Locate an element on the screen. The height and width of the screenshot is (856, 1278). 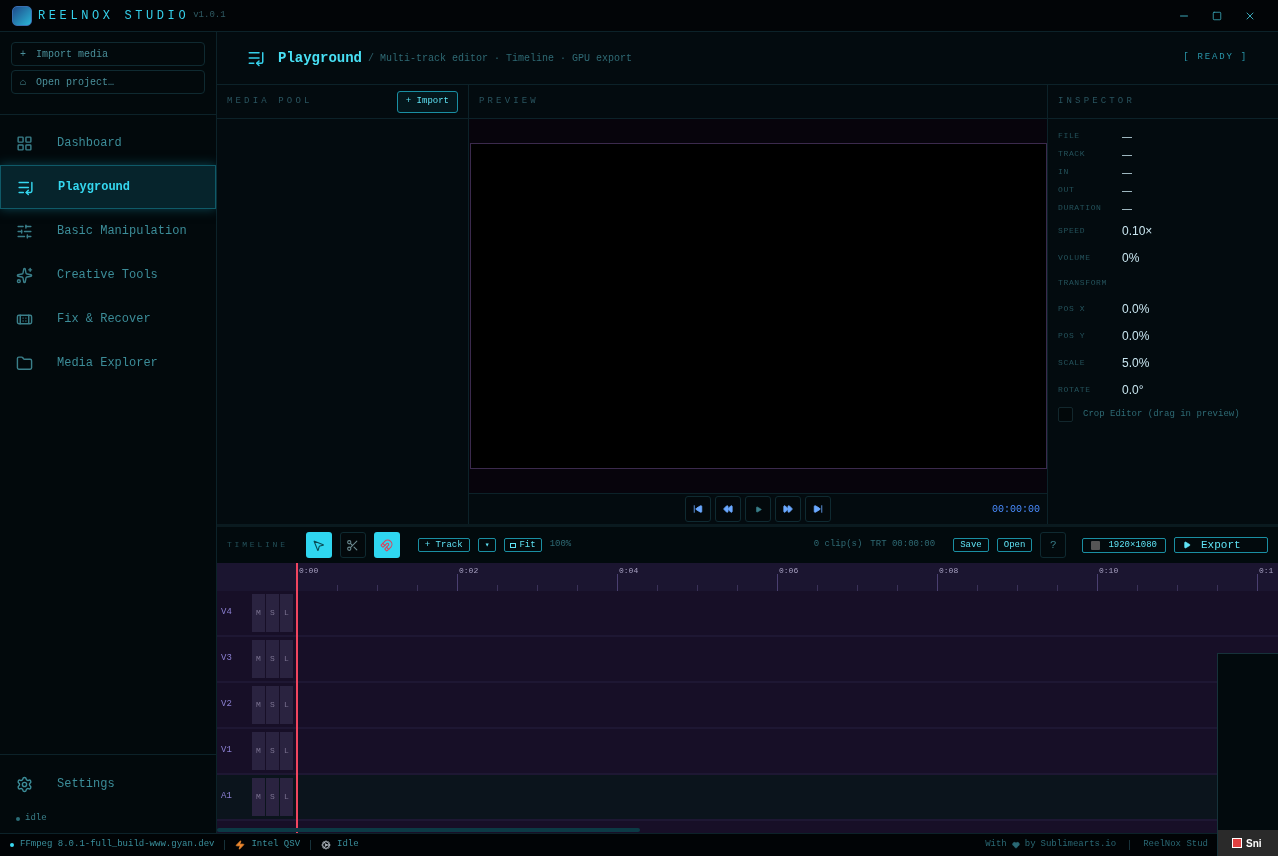
panel-title: MEDIA POOL is located at coordinates (270, 101).